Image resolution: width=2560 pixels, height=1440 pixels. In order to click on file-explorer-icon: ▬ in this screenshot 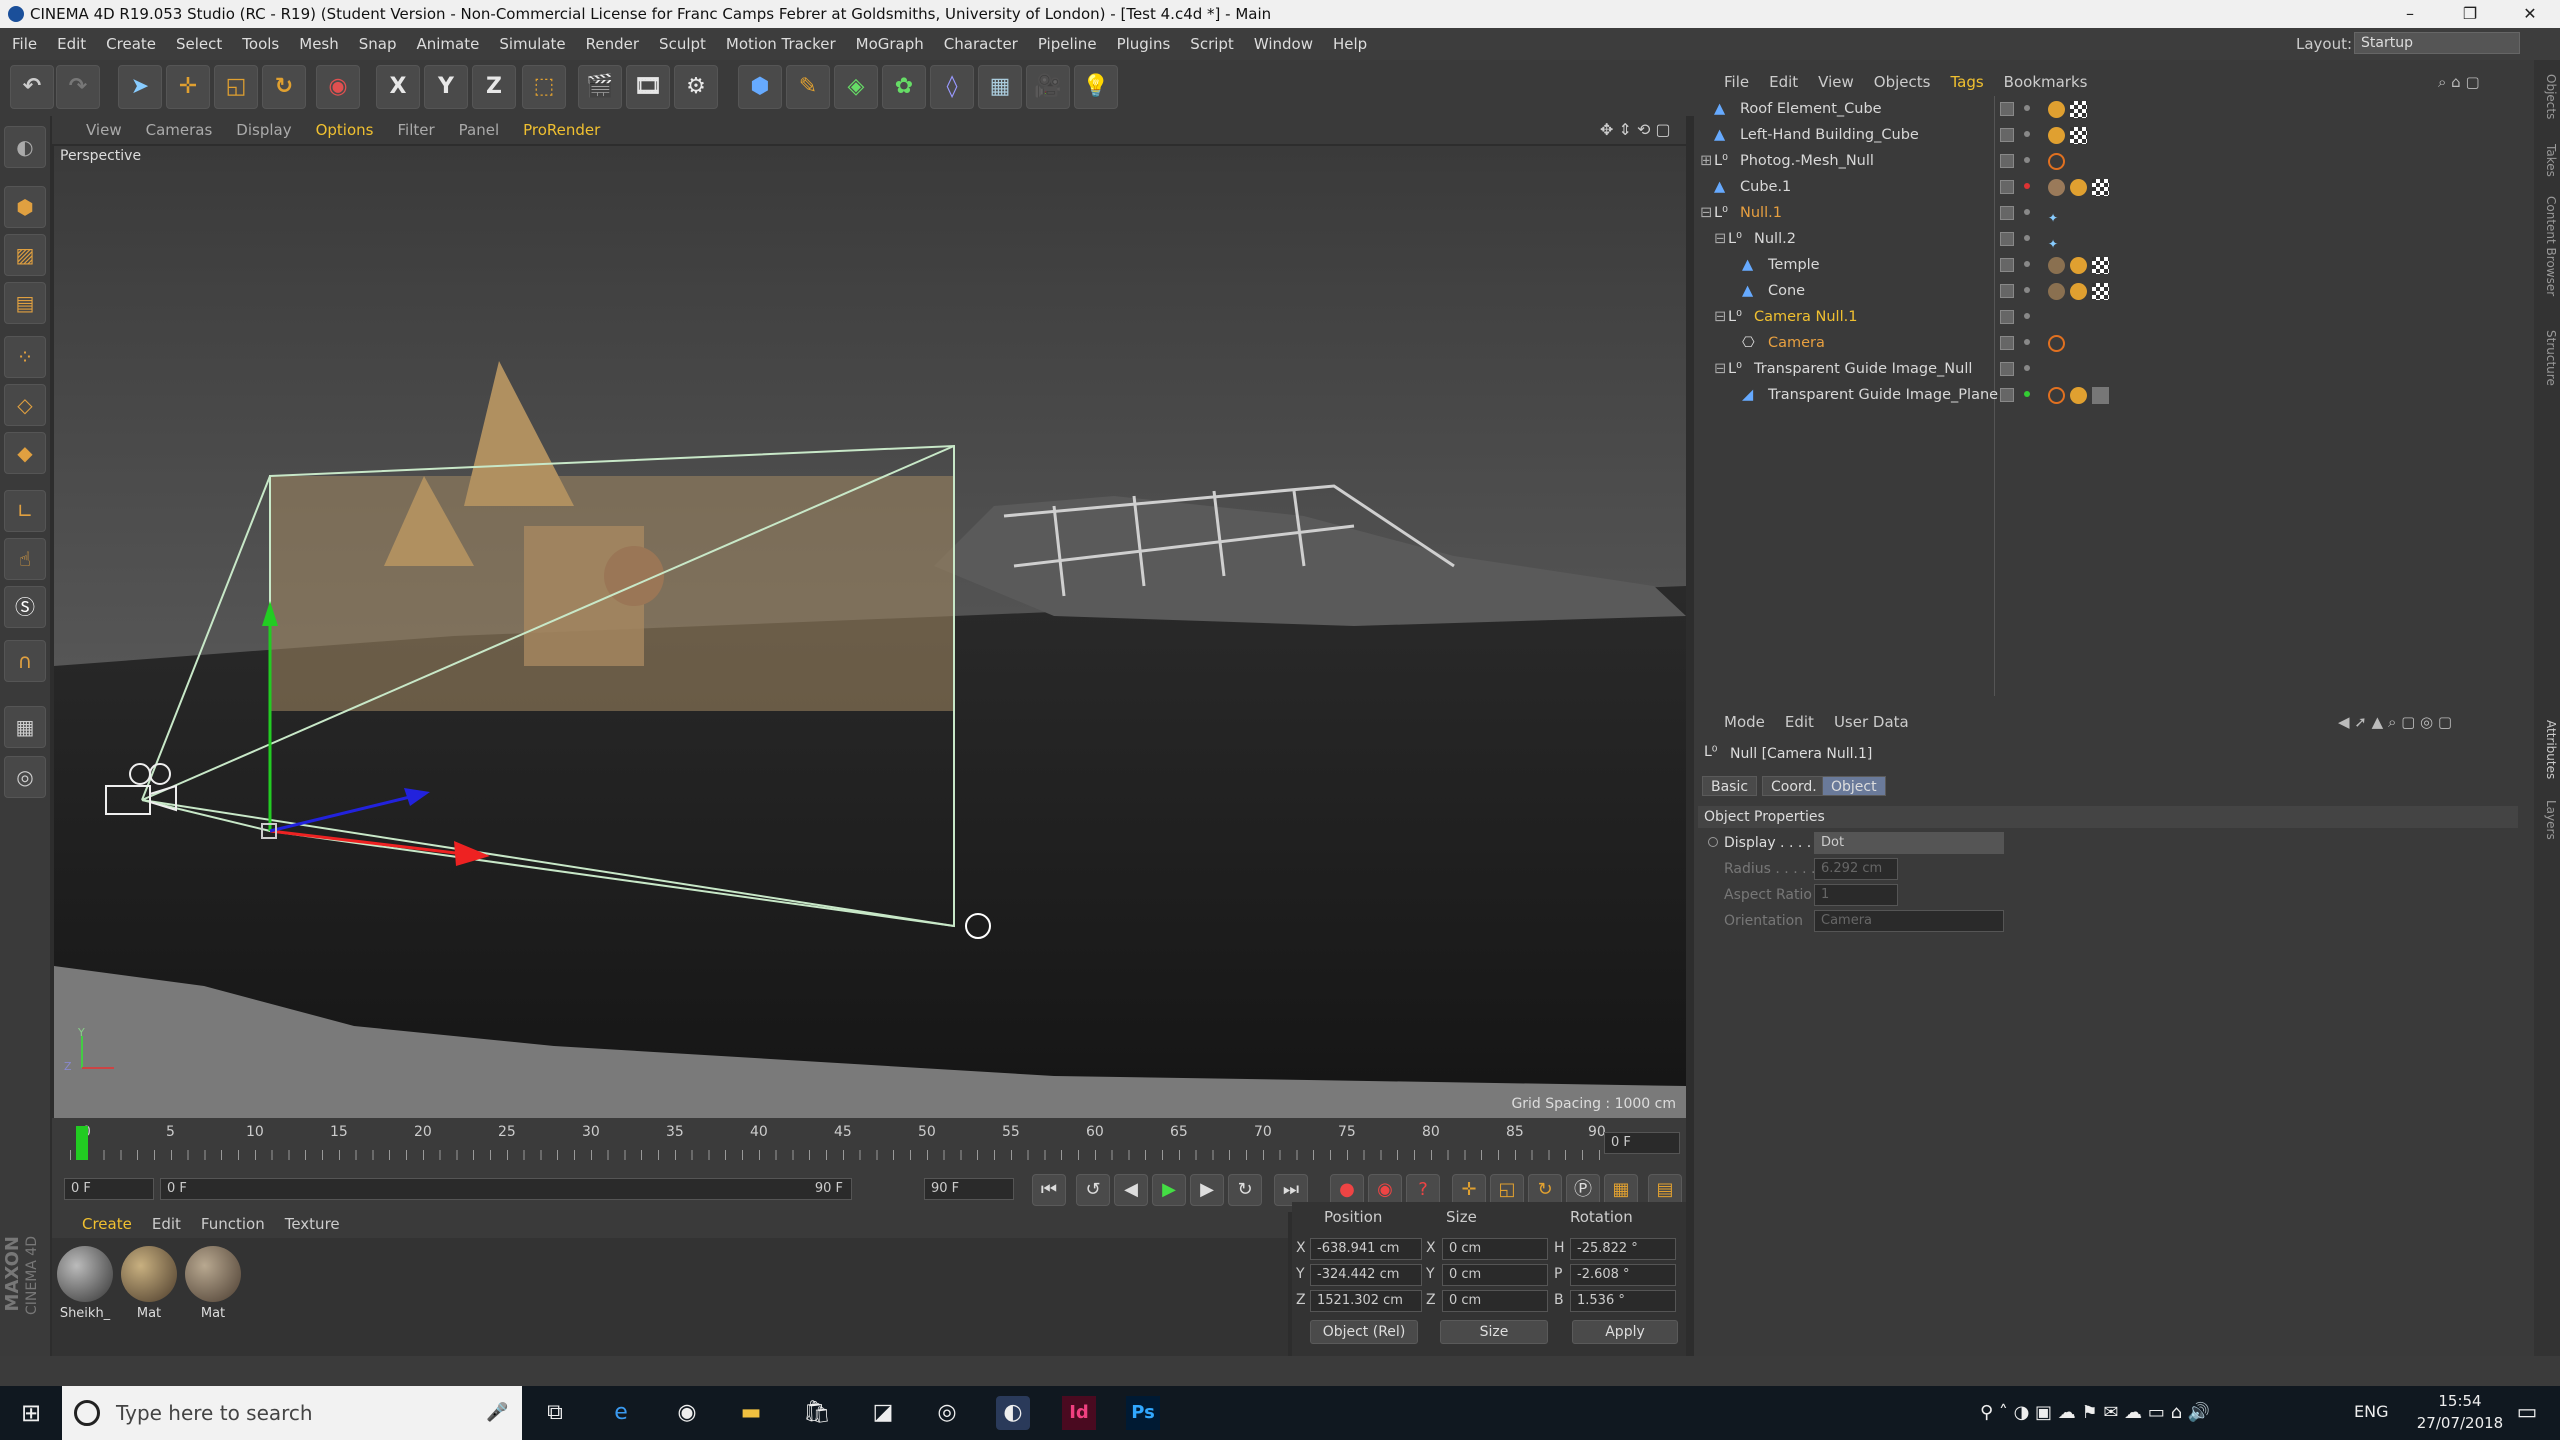, I will do `click(751, 1413)`.